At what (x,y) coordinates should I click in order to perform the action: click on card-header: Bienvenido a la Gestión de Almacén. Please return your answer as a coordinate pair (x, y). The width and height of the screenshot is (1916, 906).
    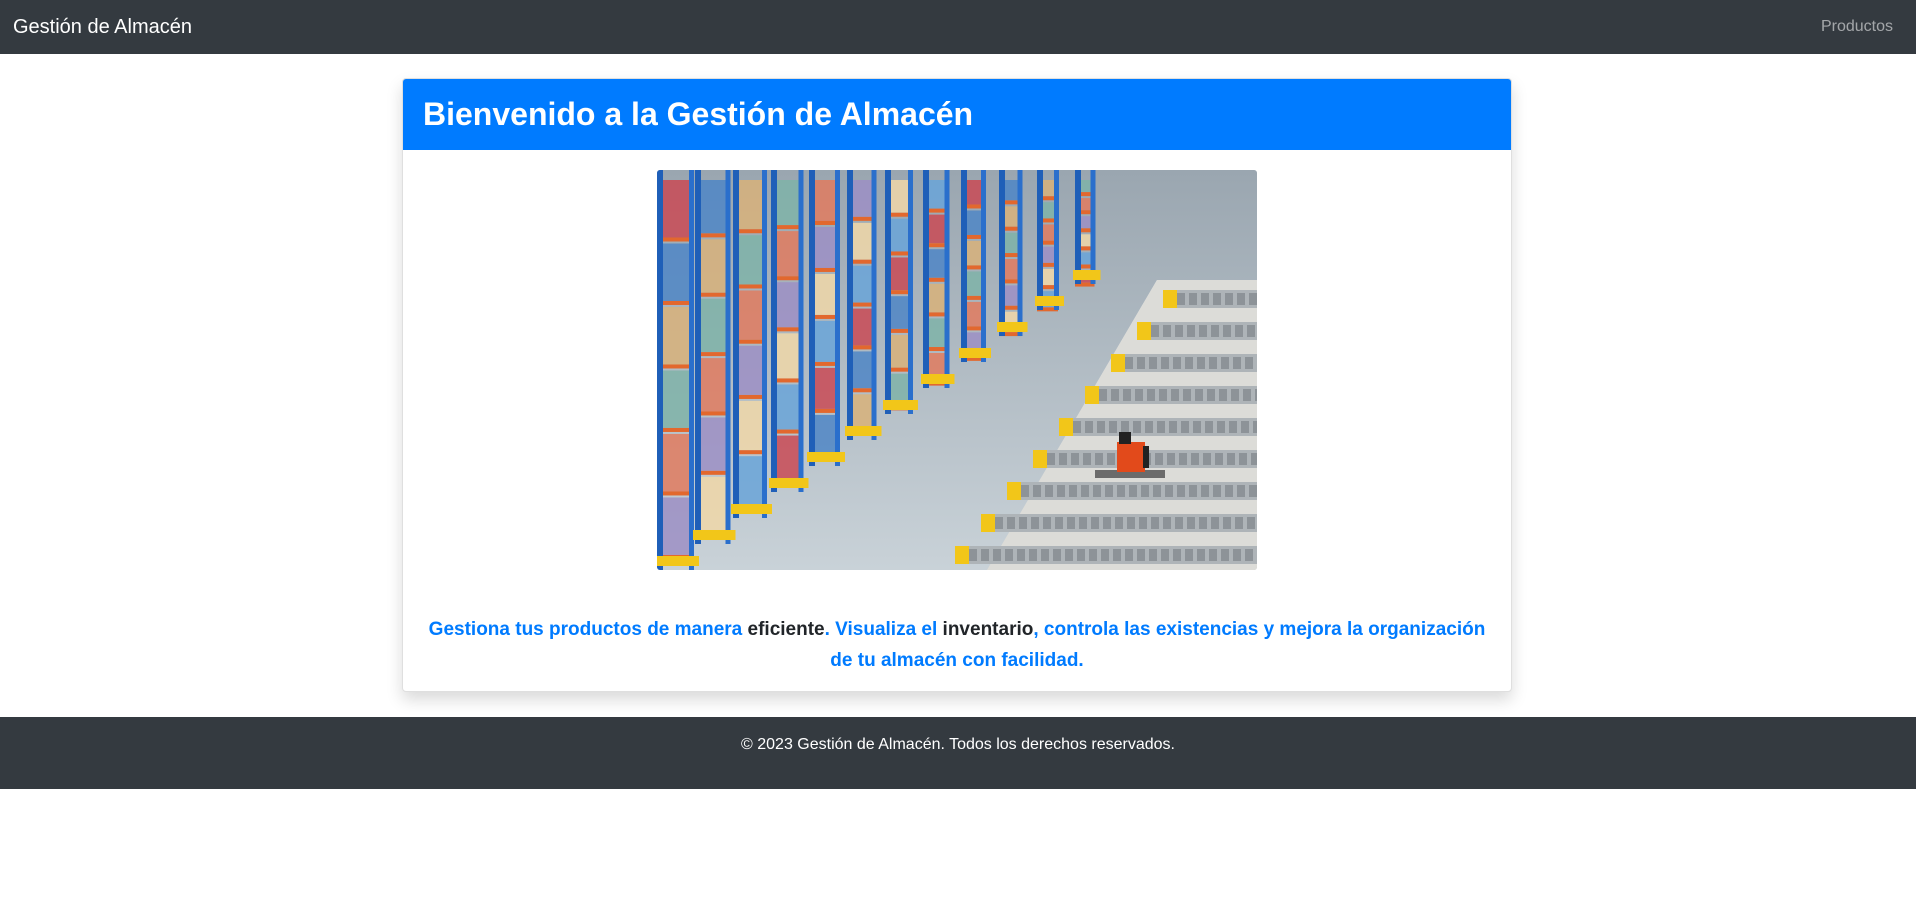
    Looking at the image, I should click on (957, 114).